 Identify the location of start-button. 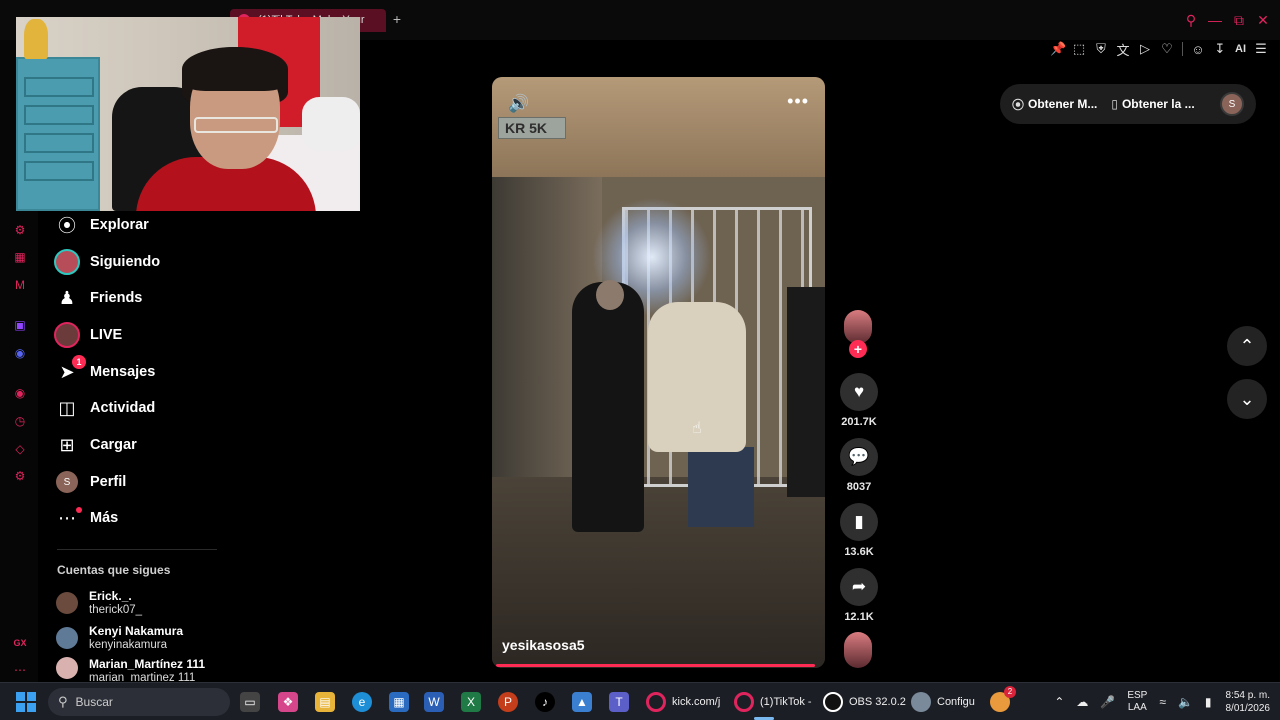
(26, 702).